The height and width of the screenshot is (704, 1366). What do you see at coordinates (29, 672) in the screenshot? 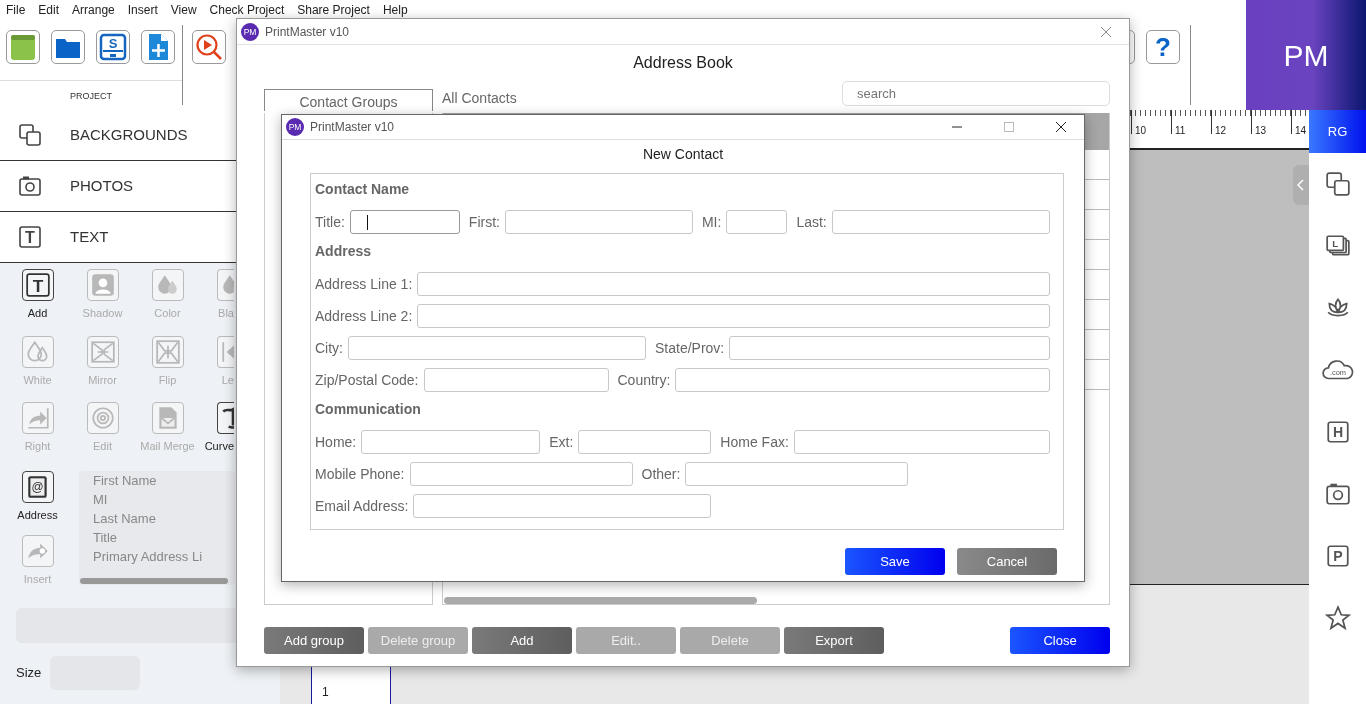
I see `field-label: Size` at bounding box center [29, 672].